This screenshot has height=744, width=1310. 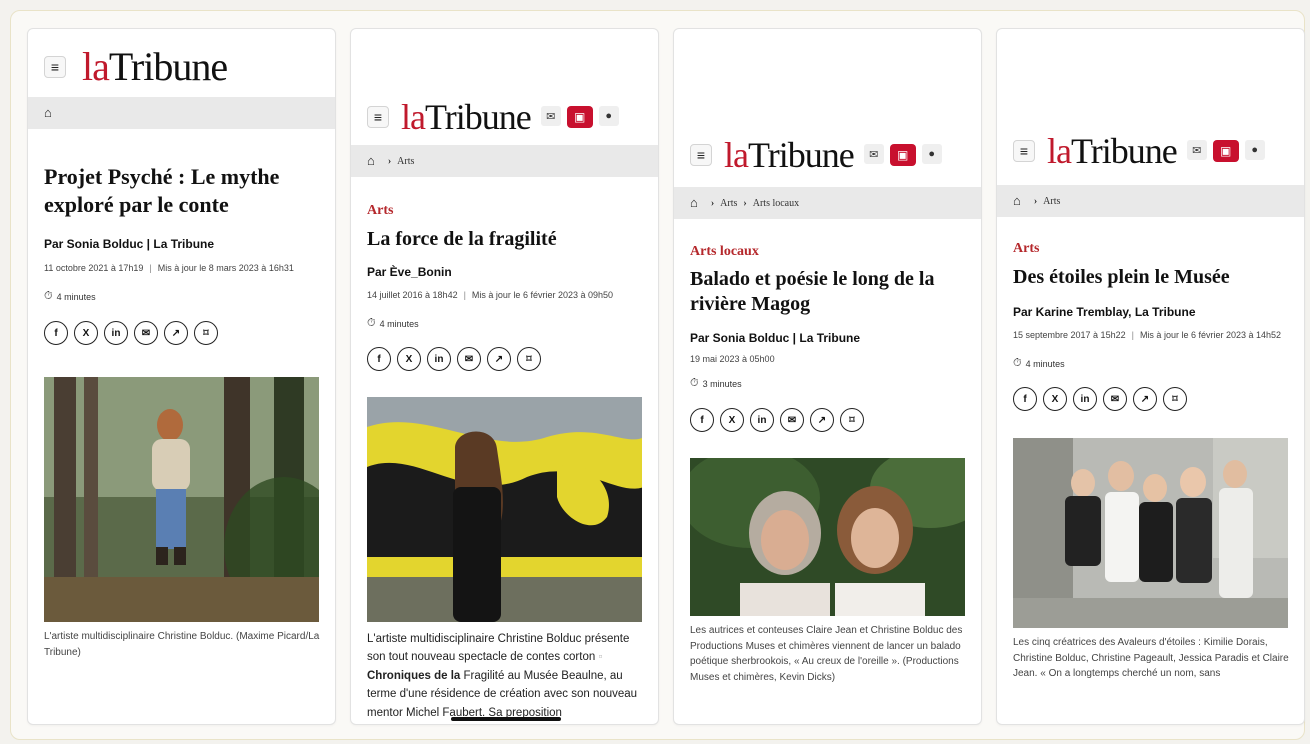 I want to click on breadcrumb-arts-locaux: Arts locaux, so click(x=776, y=203).